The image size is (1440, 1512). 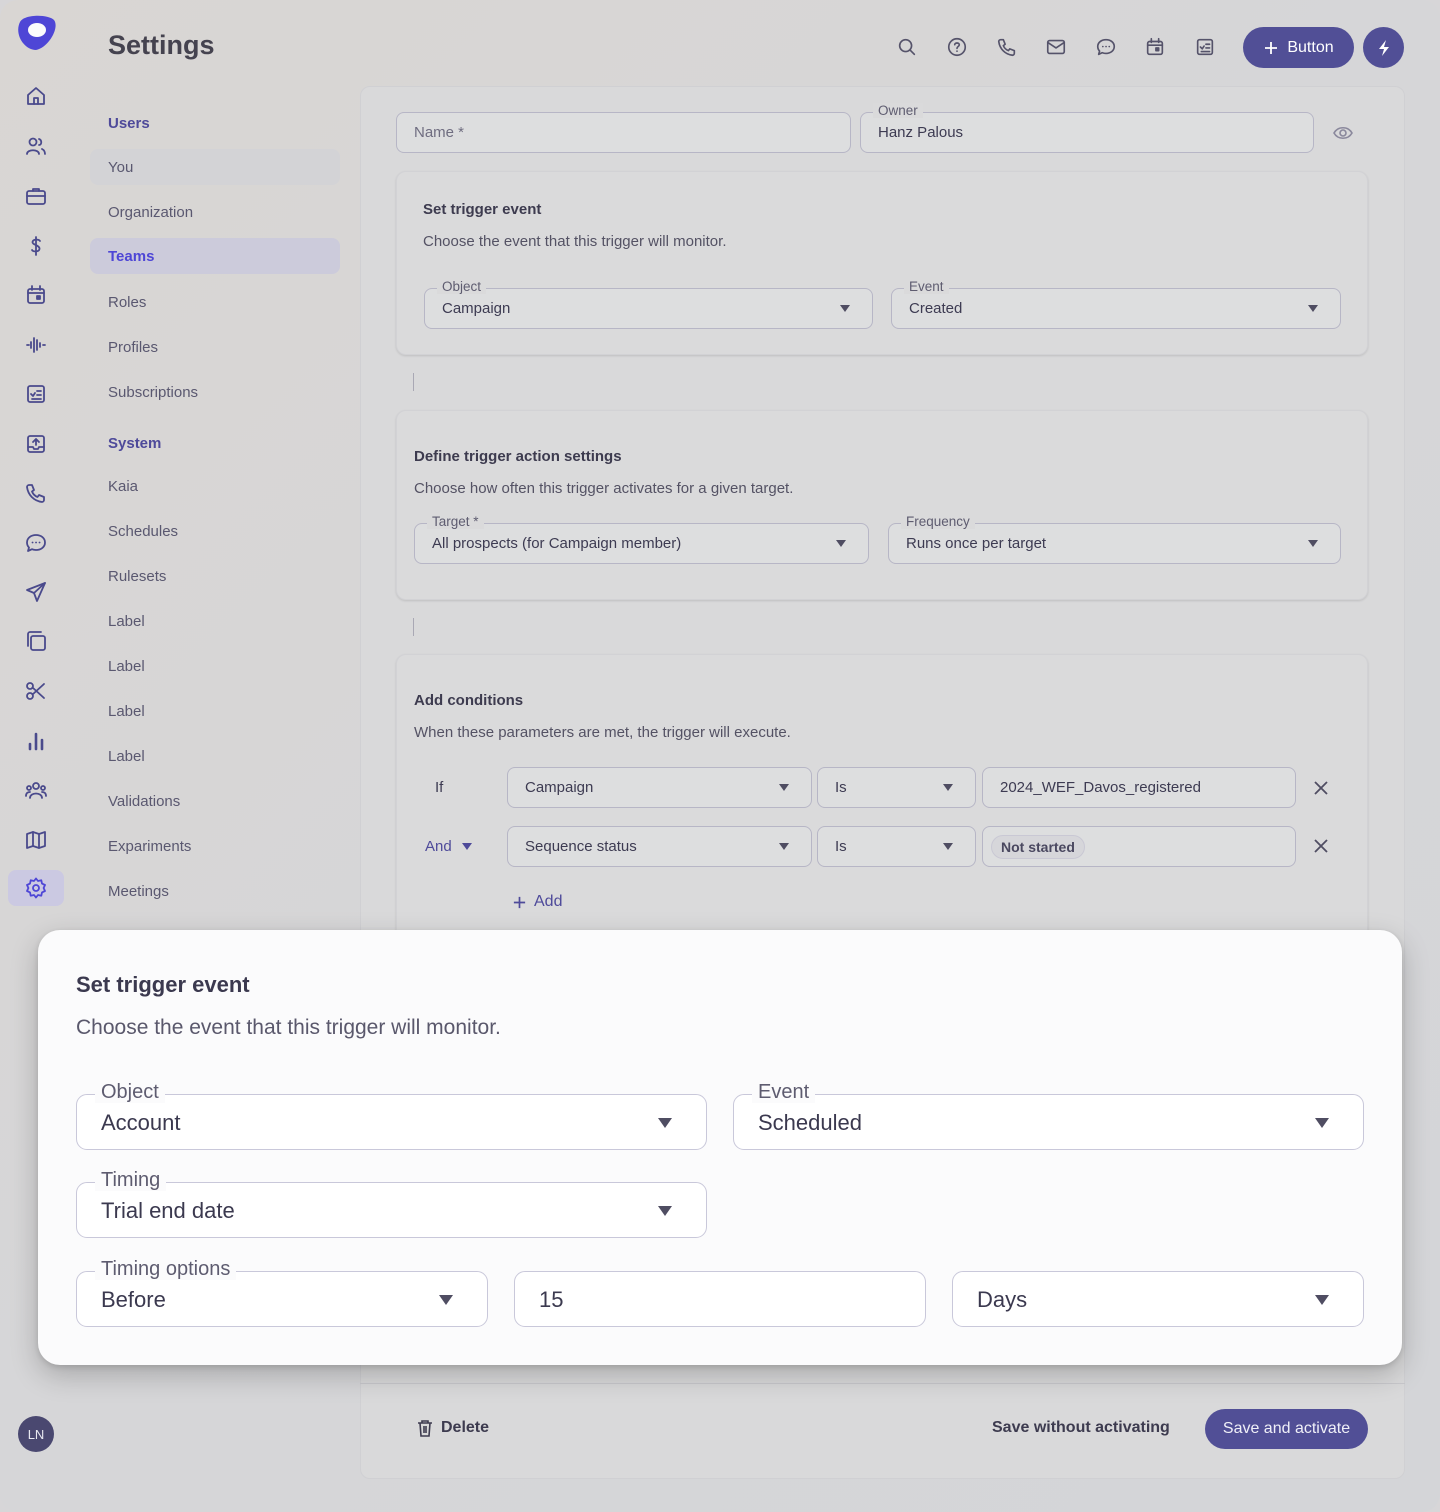 What do you see at coordinates (215, 167) in the screenshot?
I see `nav-item-you: You` at bounding box center [215, 167].